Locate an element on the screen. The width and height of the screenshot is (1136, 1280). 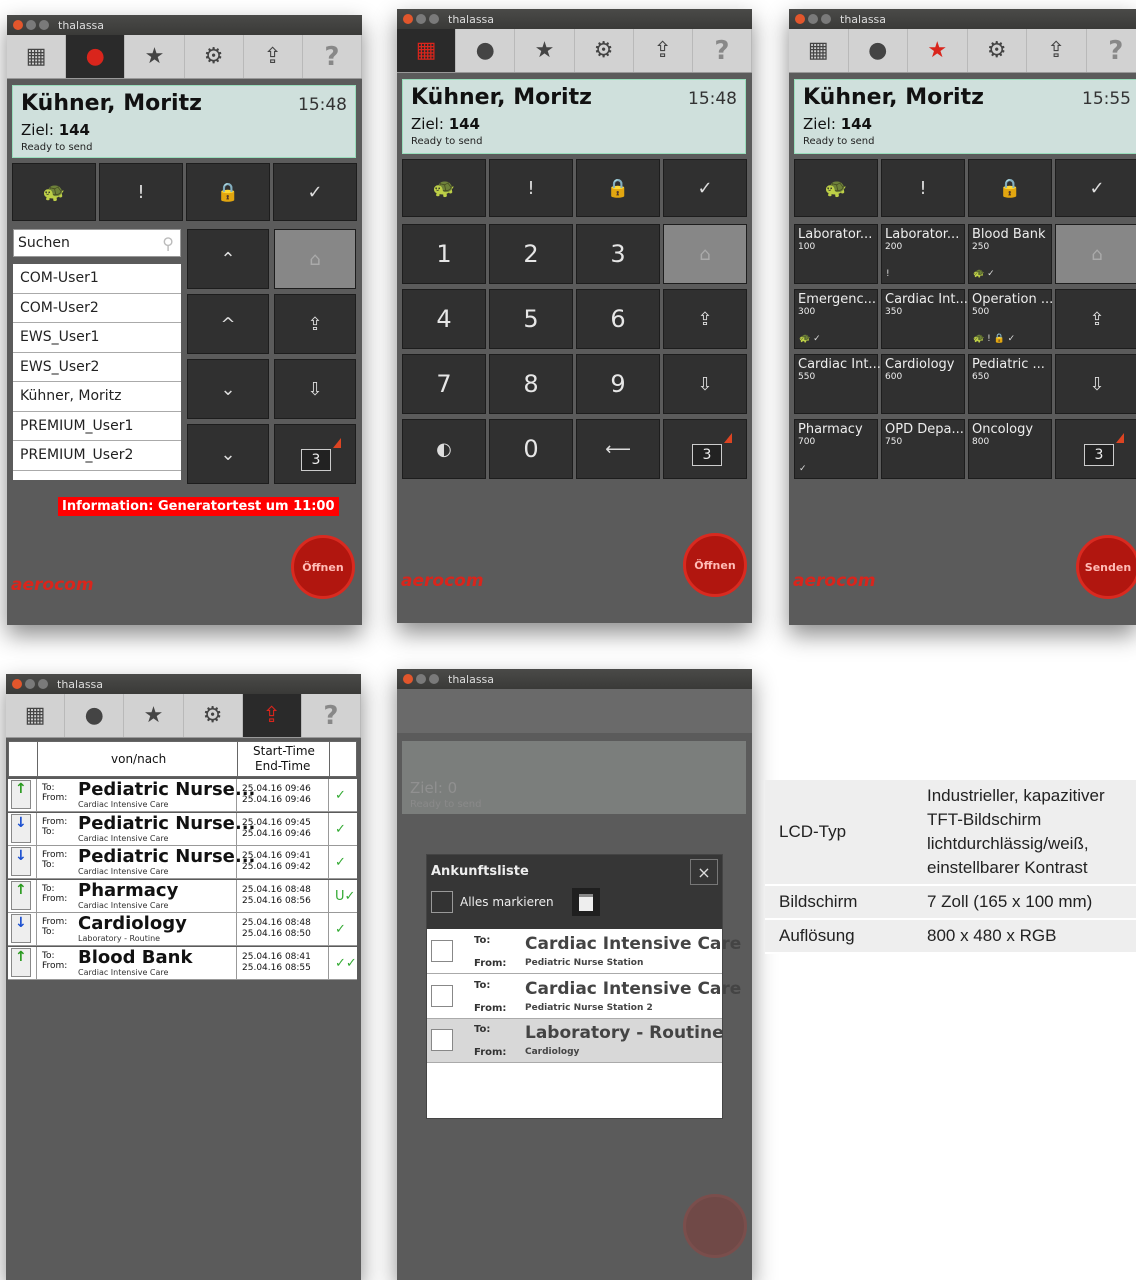
toggle-button: ◐ is located at coordinates (444, 449).